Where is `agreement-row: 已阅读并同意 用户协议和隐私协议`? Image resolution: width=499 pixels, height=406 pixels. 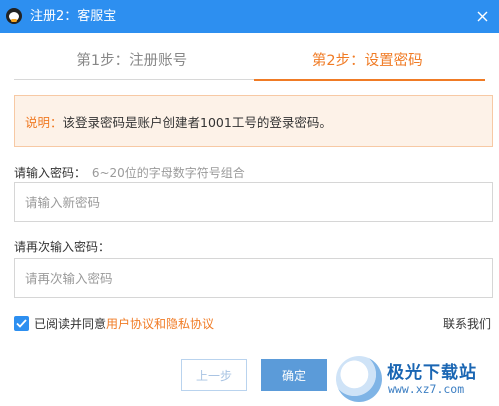
agreement-row: 已阅读并同意 用户协议和隐私协议 is located at coordinates (114, 323).